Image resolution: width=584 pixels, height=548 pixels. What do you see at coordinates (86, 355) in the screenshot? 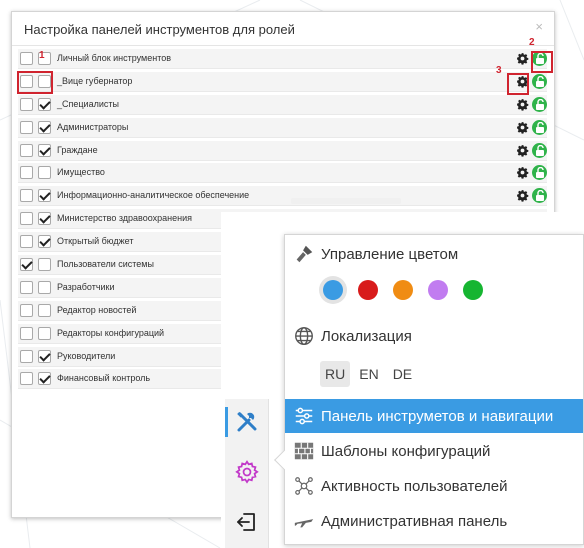
I see `role-label: Руководители` at bounding box center [86, 355].